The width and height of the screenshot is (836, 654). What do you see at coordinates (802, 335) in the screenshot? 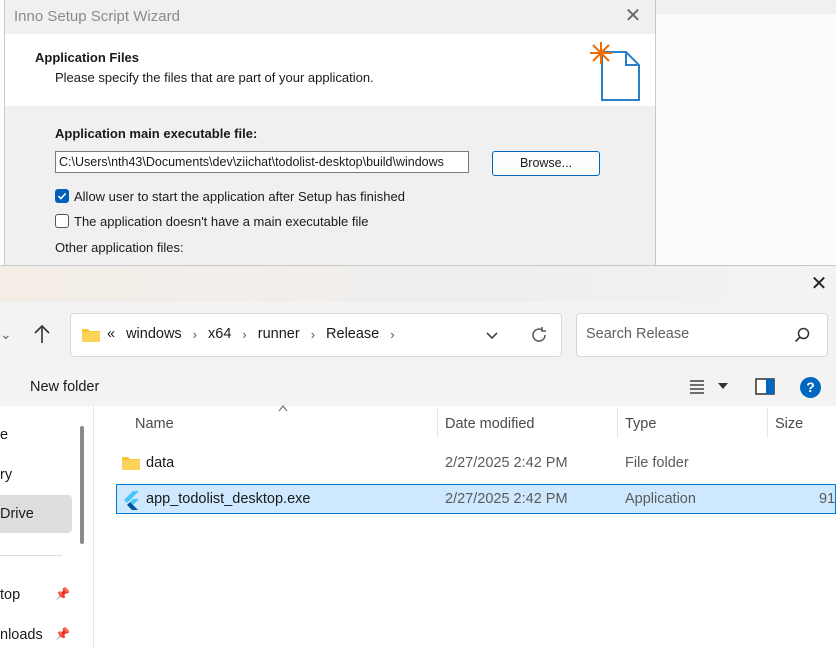
I see `search-icon` at bounding box center [802, 335].